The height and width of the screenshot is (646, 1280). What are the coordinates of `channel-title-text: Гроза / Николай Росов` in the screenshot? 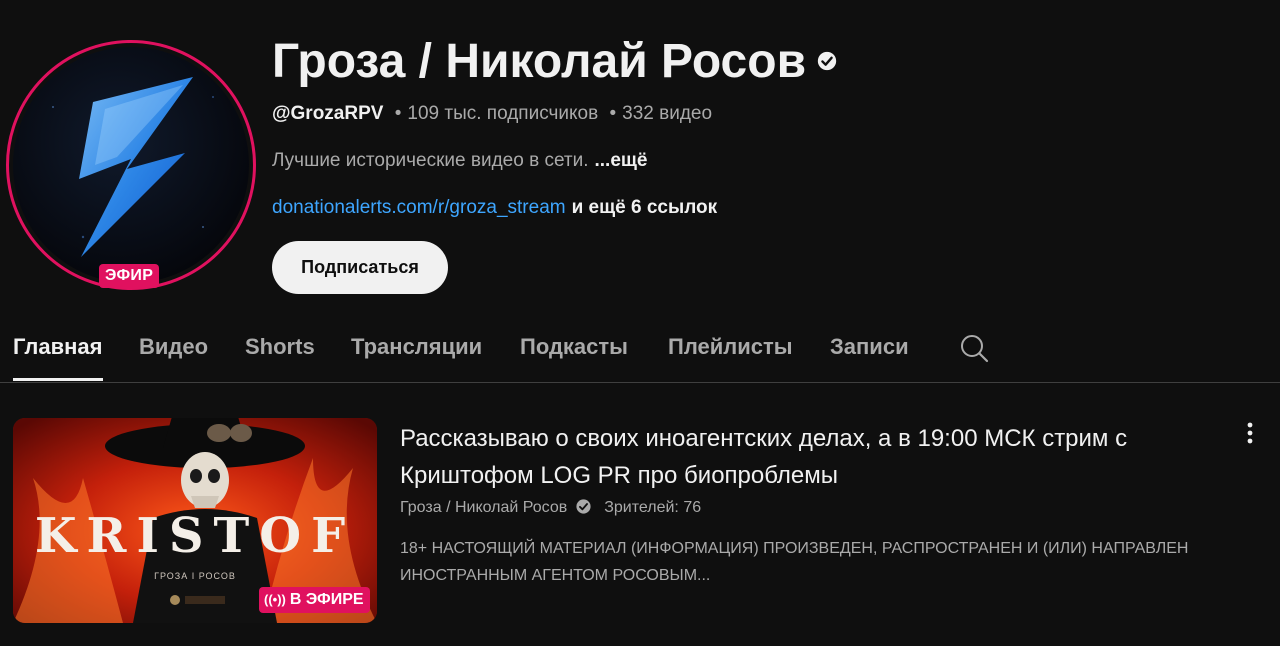 It's located at (539, 61).